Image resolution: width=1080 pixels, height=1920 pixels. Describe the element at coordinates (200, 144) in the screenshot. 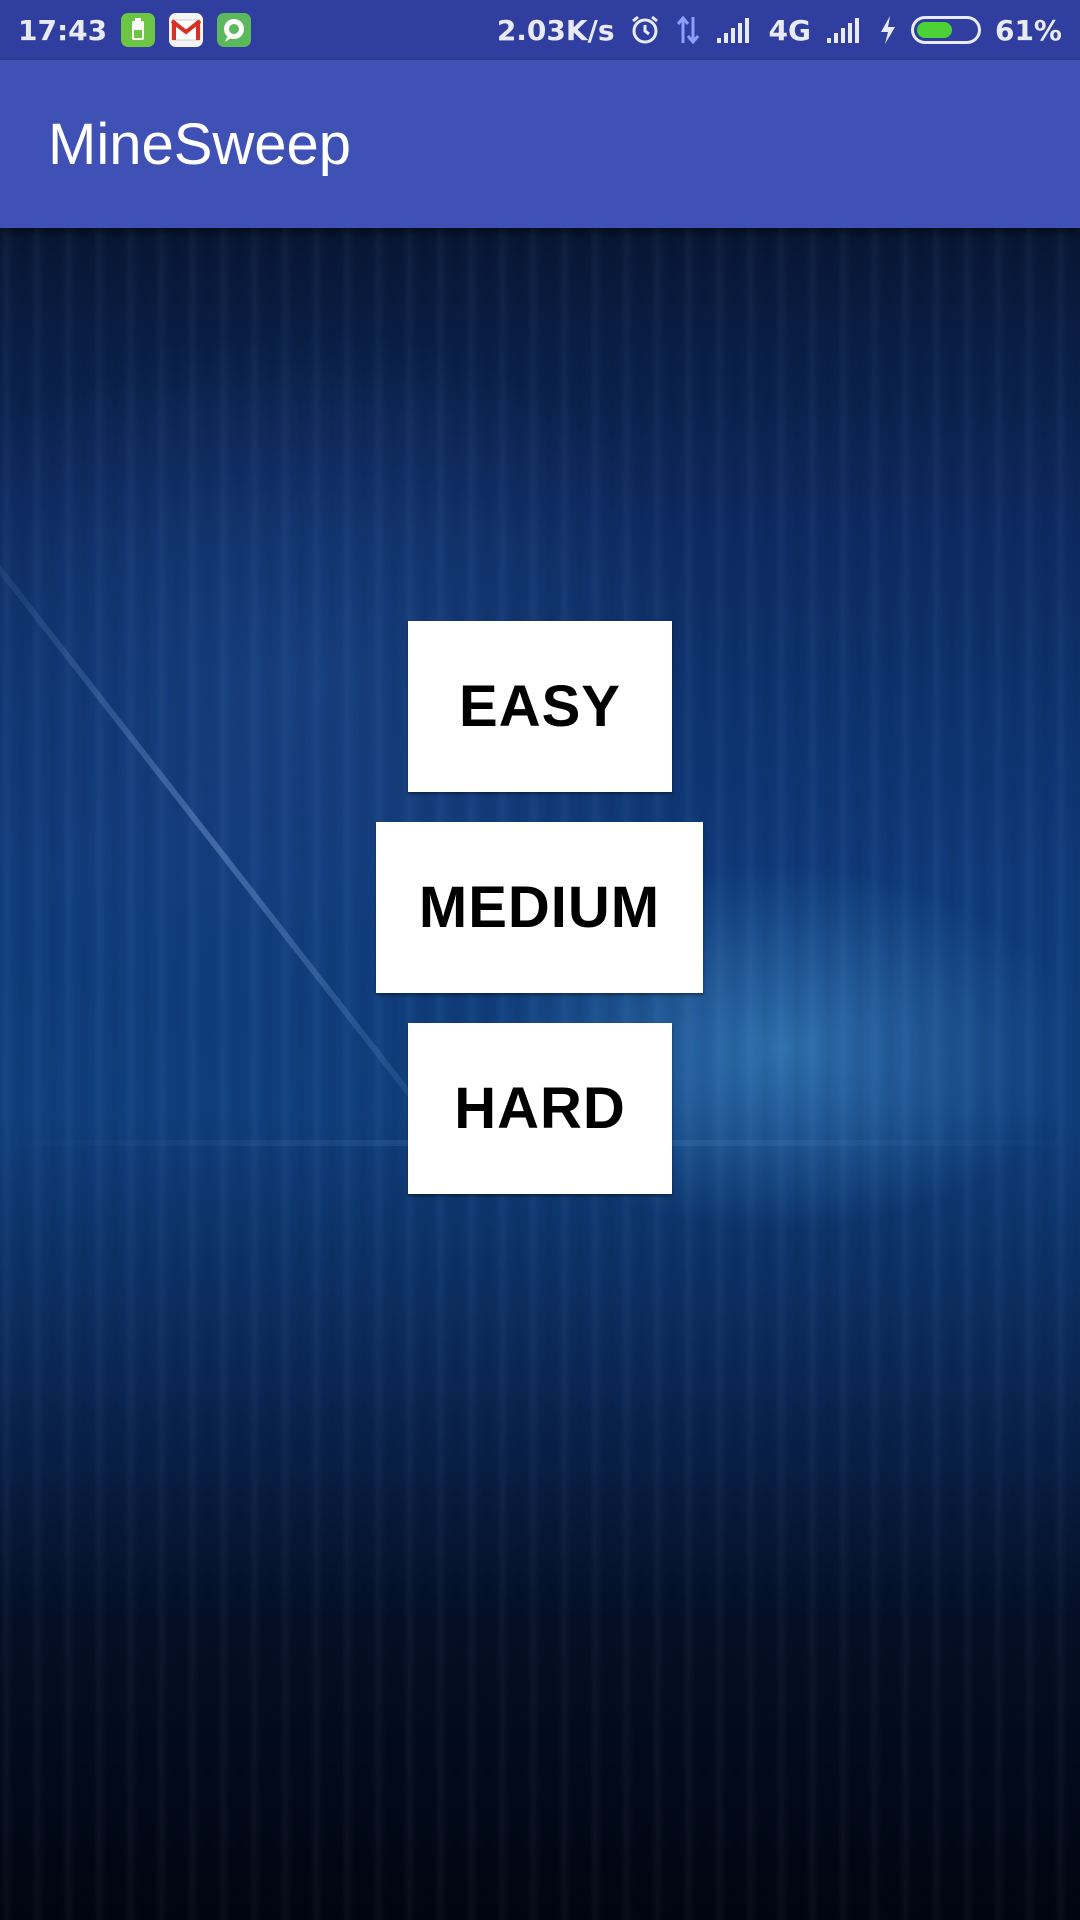

I see `app-title: MineSweep` at that location.